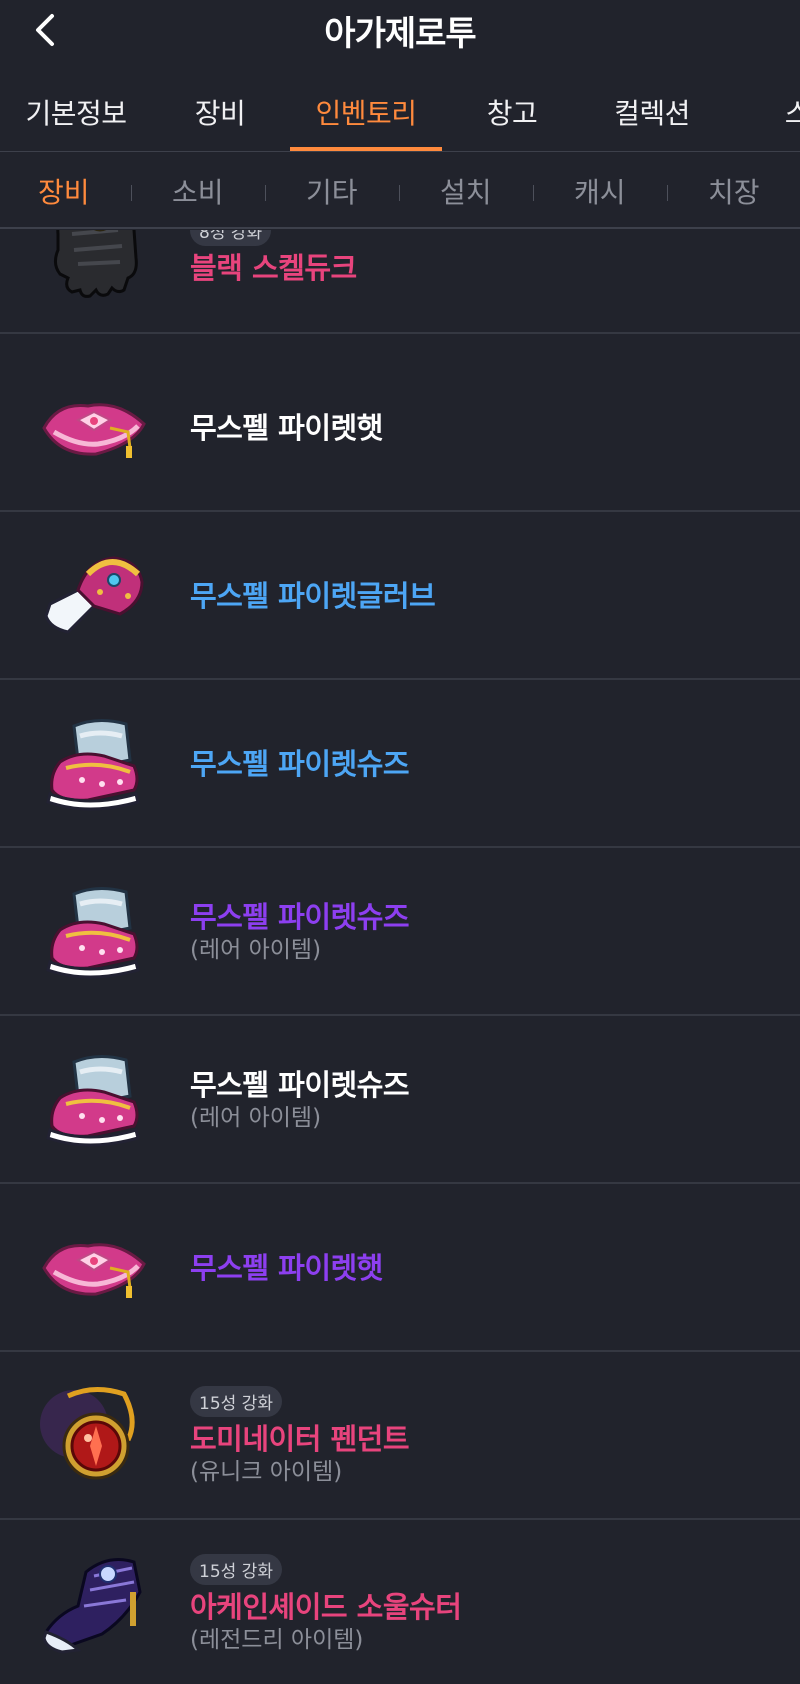 This screenshot has width=800, height=1684. Describe the element at coordinates (277, 1640) in the screenshot. I see `item-grade: (레전드리 아이템)` at that location.